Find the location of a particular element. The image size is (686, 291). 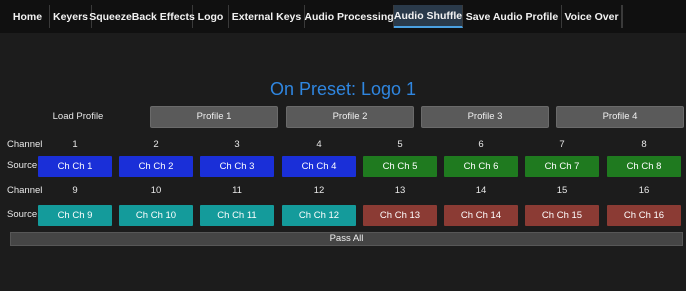

source-button-ch9: Ch Ch 9 is located at coordinates (75, 215).